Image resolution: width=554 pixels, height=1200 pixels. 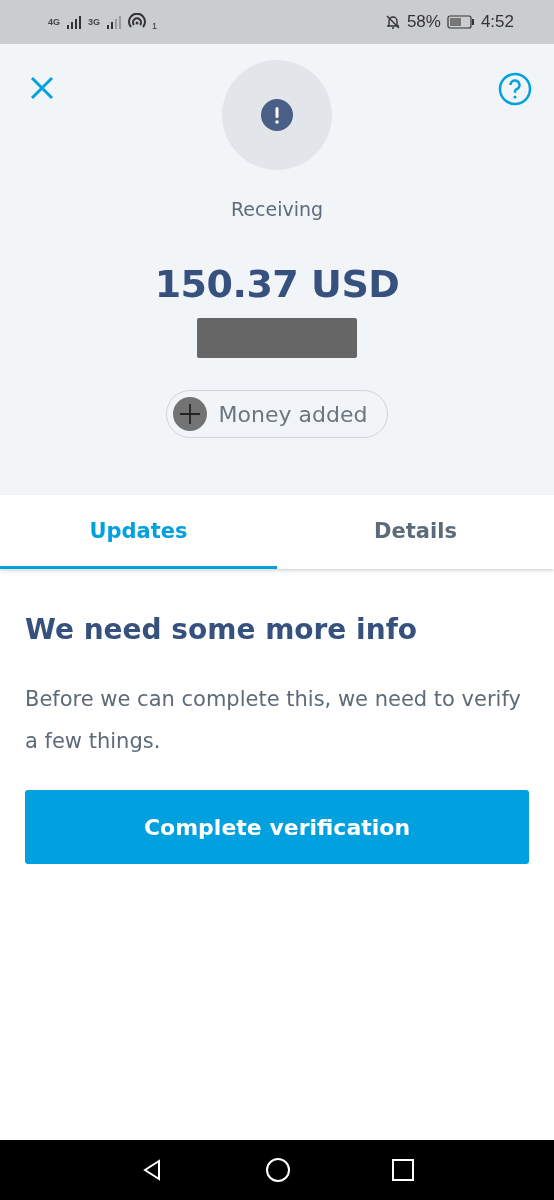 What do you see at coordinates (94, 22) in the screenshot?
I see `network-type: 3G` at bounding box center [94, 22].